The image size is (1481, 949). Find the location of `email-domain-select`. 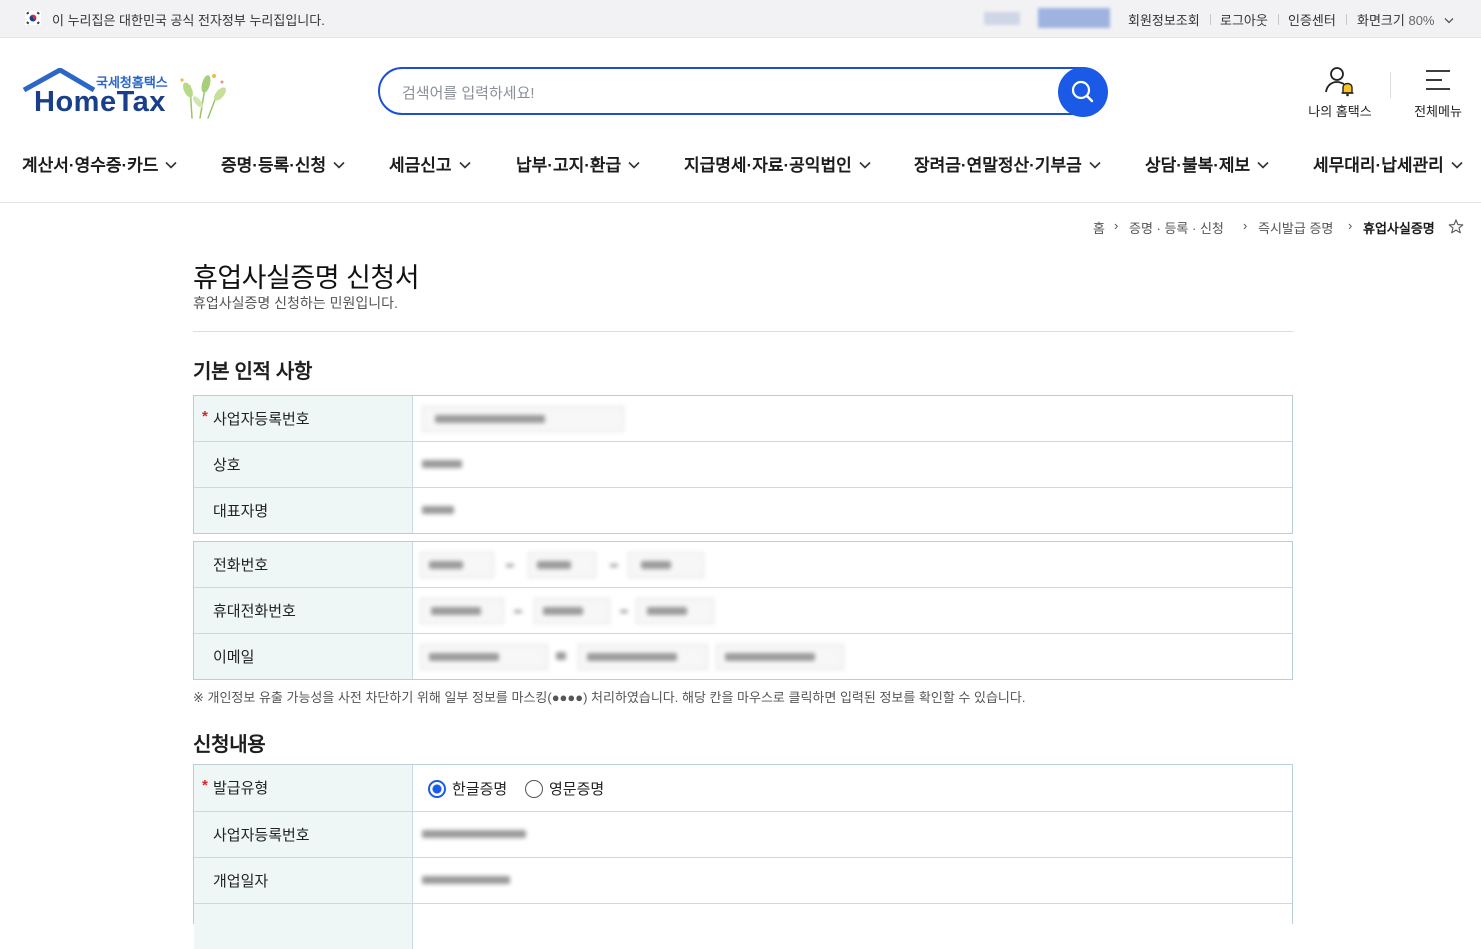

email-domain-select is located at coordinates (780, 657).